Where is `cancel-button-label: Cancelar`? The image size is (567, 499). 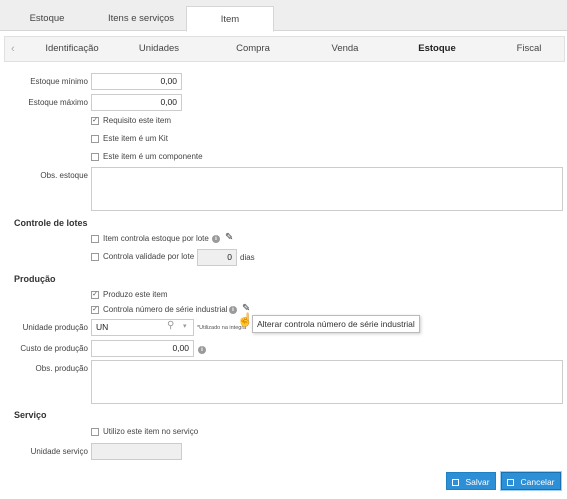 cancel-button-label: Cancelar is located at coordinates (537, 482).